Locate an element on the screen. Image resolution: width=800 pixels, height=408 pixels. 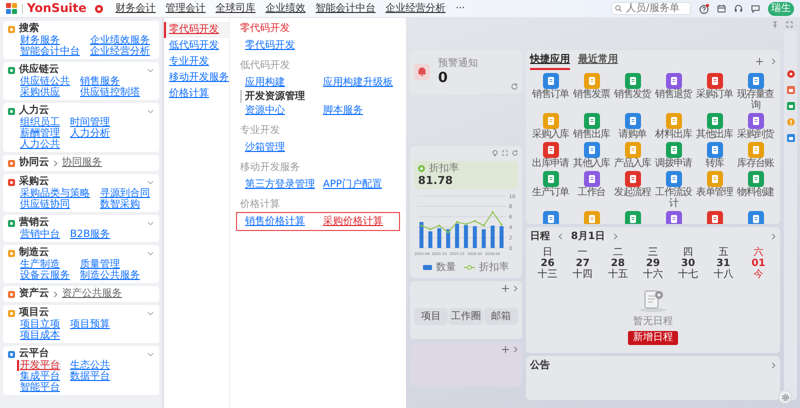
top-menu-item: 企业绩效 is located at coordinates (285, 8).